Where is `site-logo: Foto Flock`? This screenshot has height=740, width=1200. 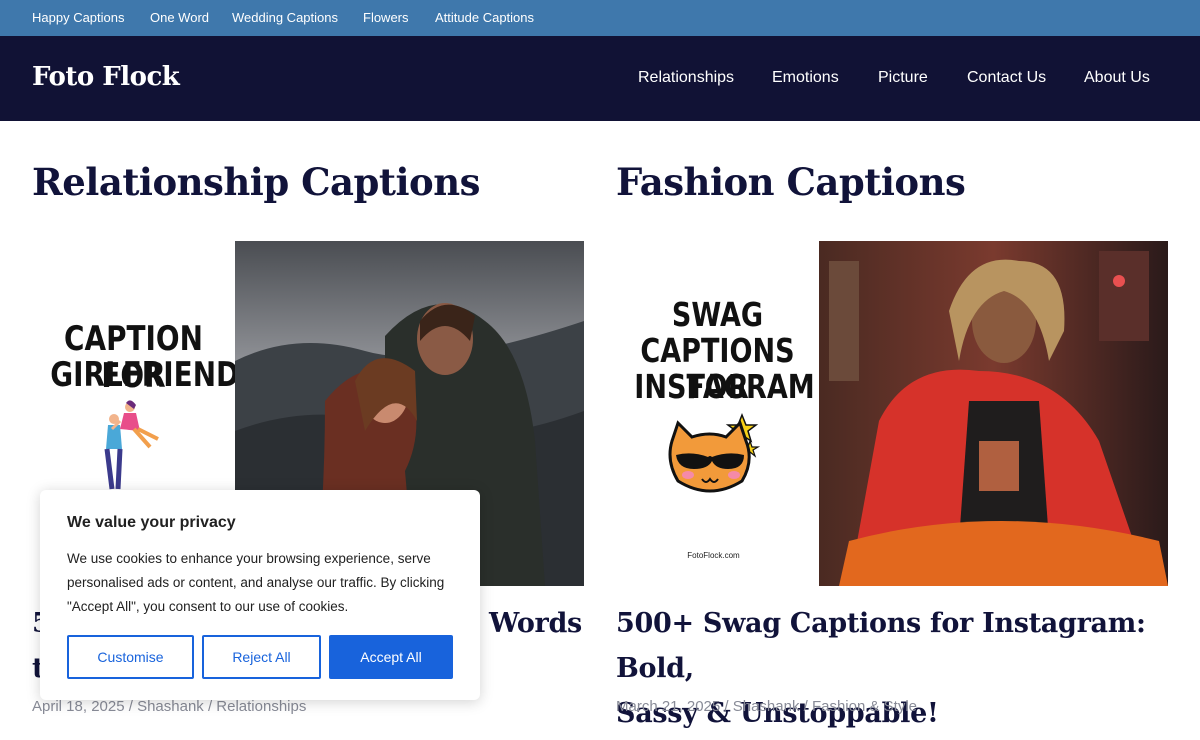
site-logo: Foto Flock is located at coordinates (106, 77).